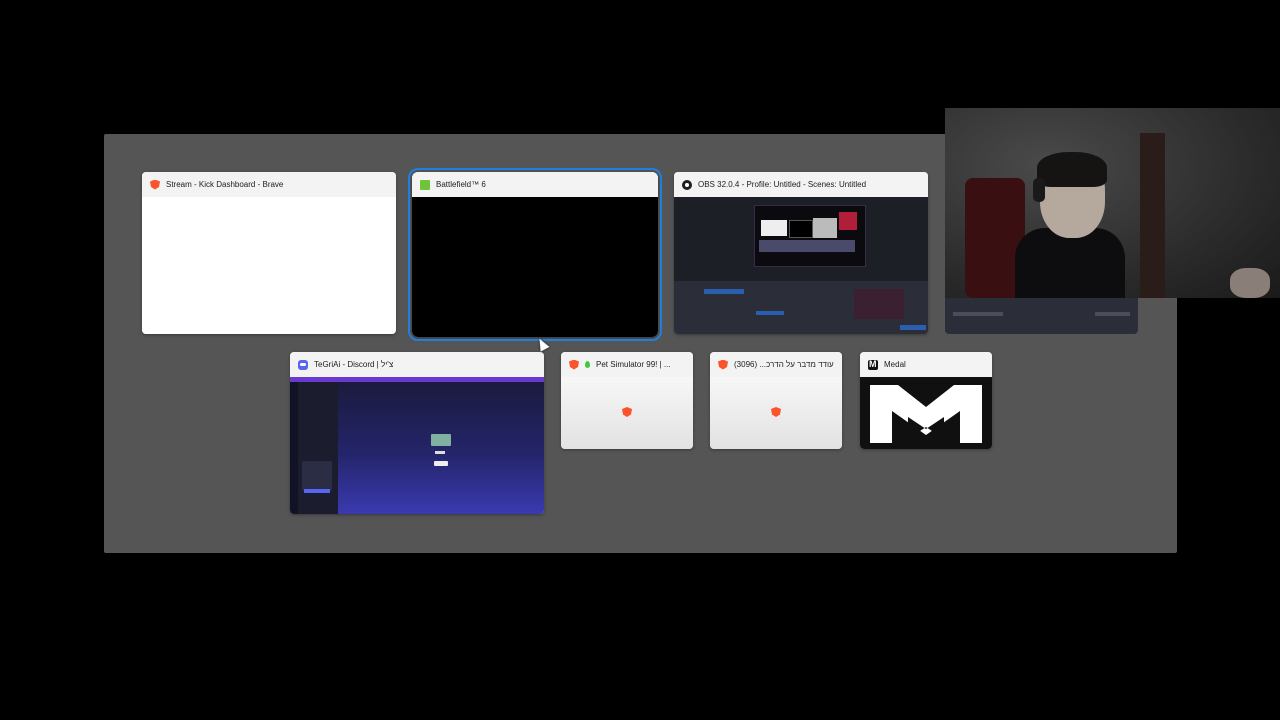 This screenshot has height=720, width=1280. Describe the element at coordinates (825, 228) in the screenshot. I see `preview-window-gray` at that location.